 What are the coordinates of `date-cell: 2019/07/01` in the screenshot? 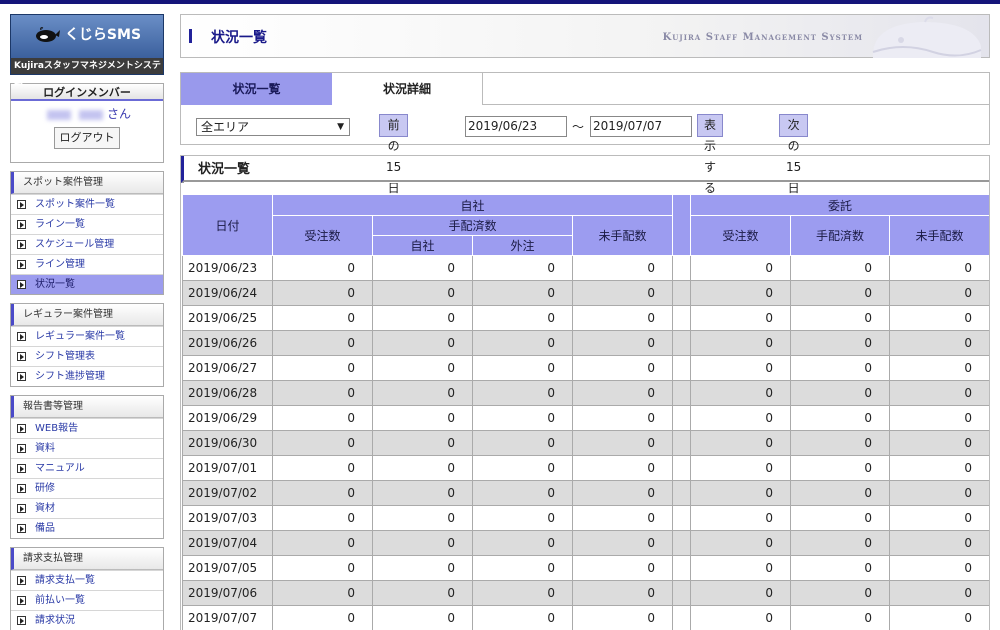 It's located at (227, 468).